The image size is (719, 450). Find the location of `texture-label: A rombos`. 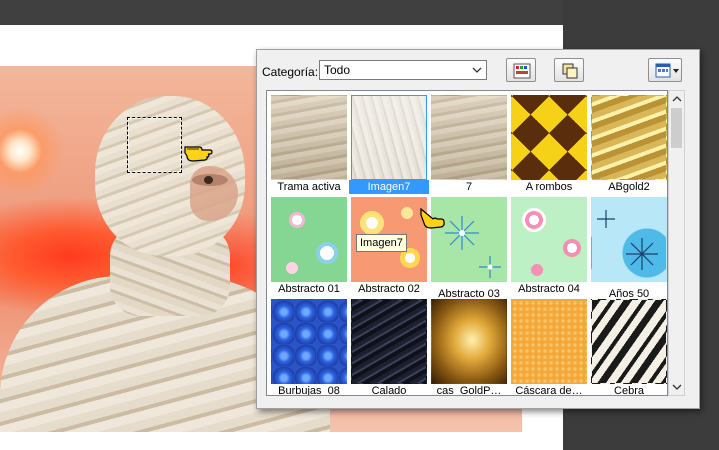

texture-label: A rombos is located at coordinates (549, 187).